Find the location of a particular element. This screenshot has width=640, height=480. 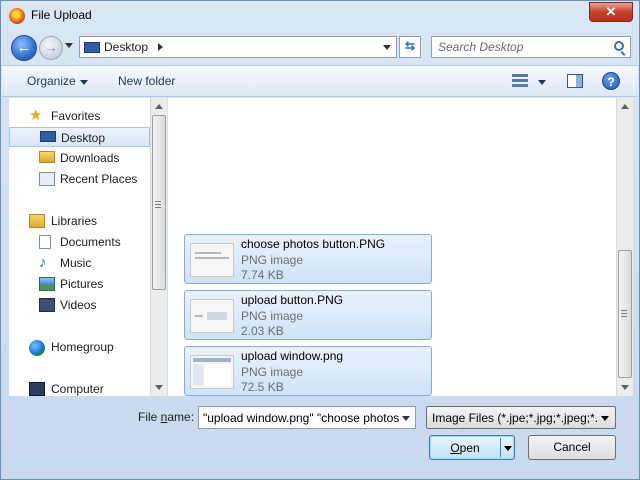

filter-dropdown-icon is located at coordinates (605, 418).